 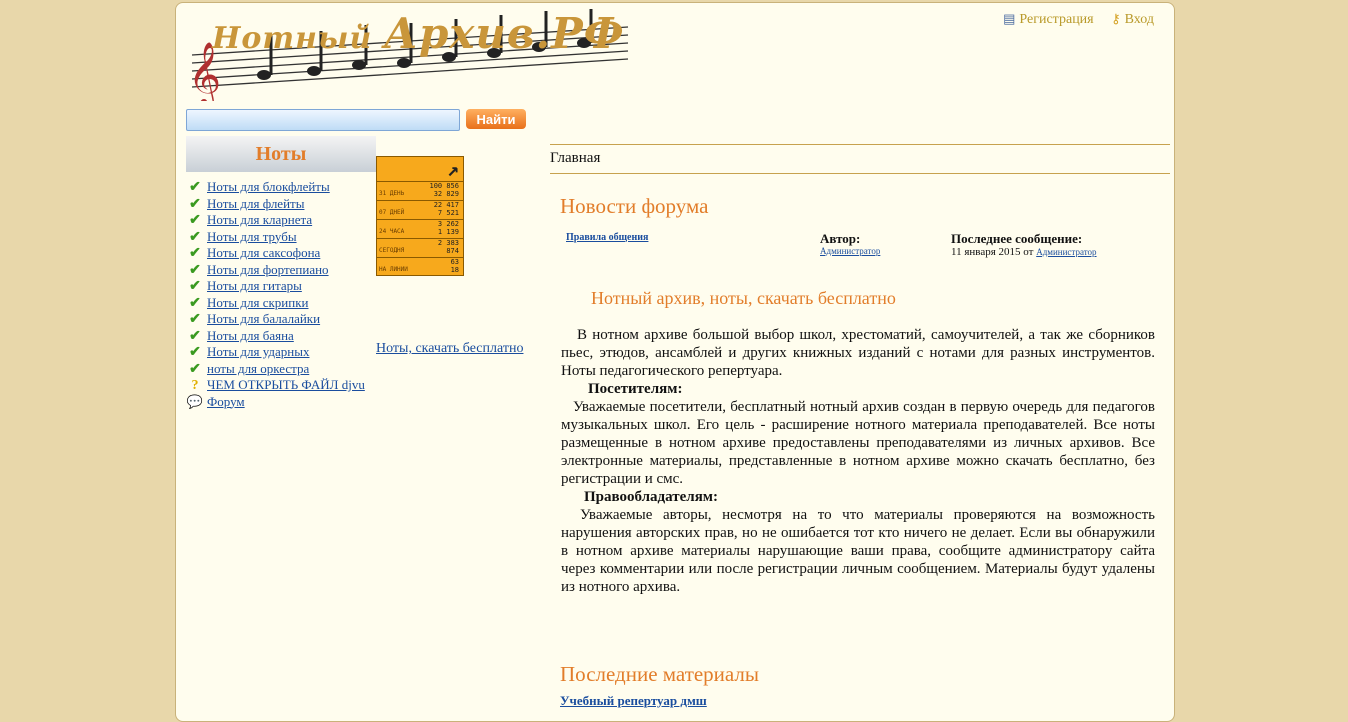 I want to click on sidebar-item-label: Ноты для кларнета, so click(x=259, y=219).